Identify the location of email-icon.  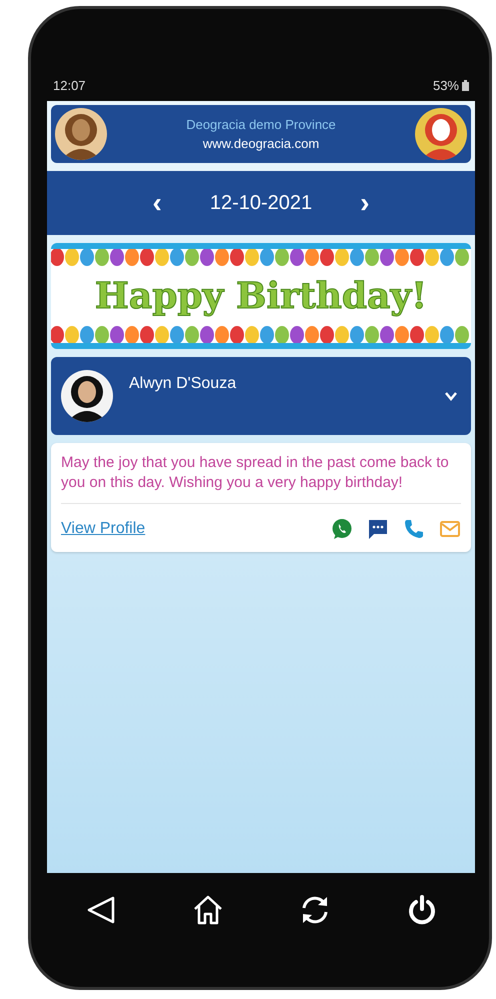
(450, 529).